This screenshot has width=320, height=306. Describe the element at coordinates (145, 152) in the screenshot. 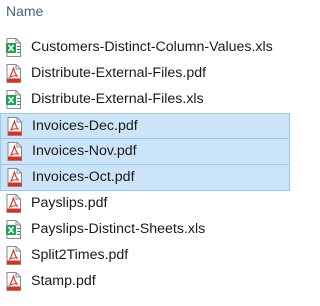

I see `file-row: Invoices-Nov.pdf` at that location.